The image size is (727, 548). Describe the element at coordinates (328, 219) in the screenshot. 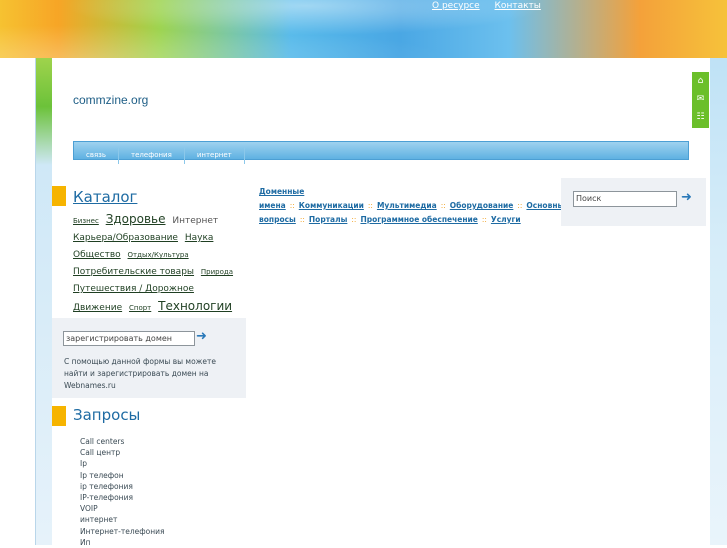

I see `topic-link: Порталы` at that location.